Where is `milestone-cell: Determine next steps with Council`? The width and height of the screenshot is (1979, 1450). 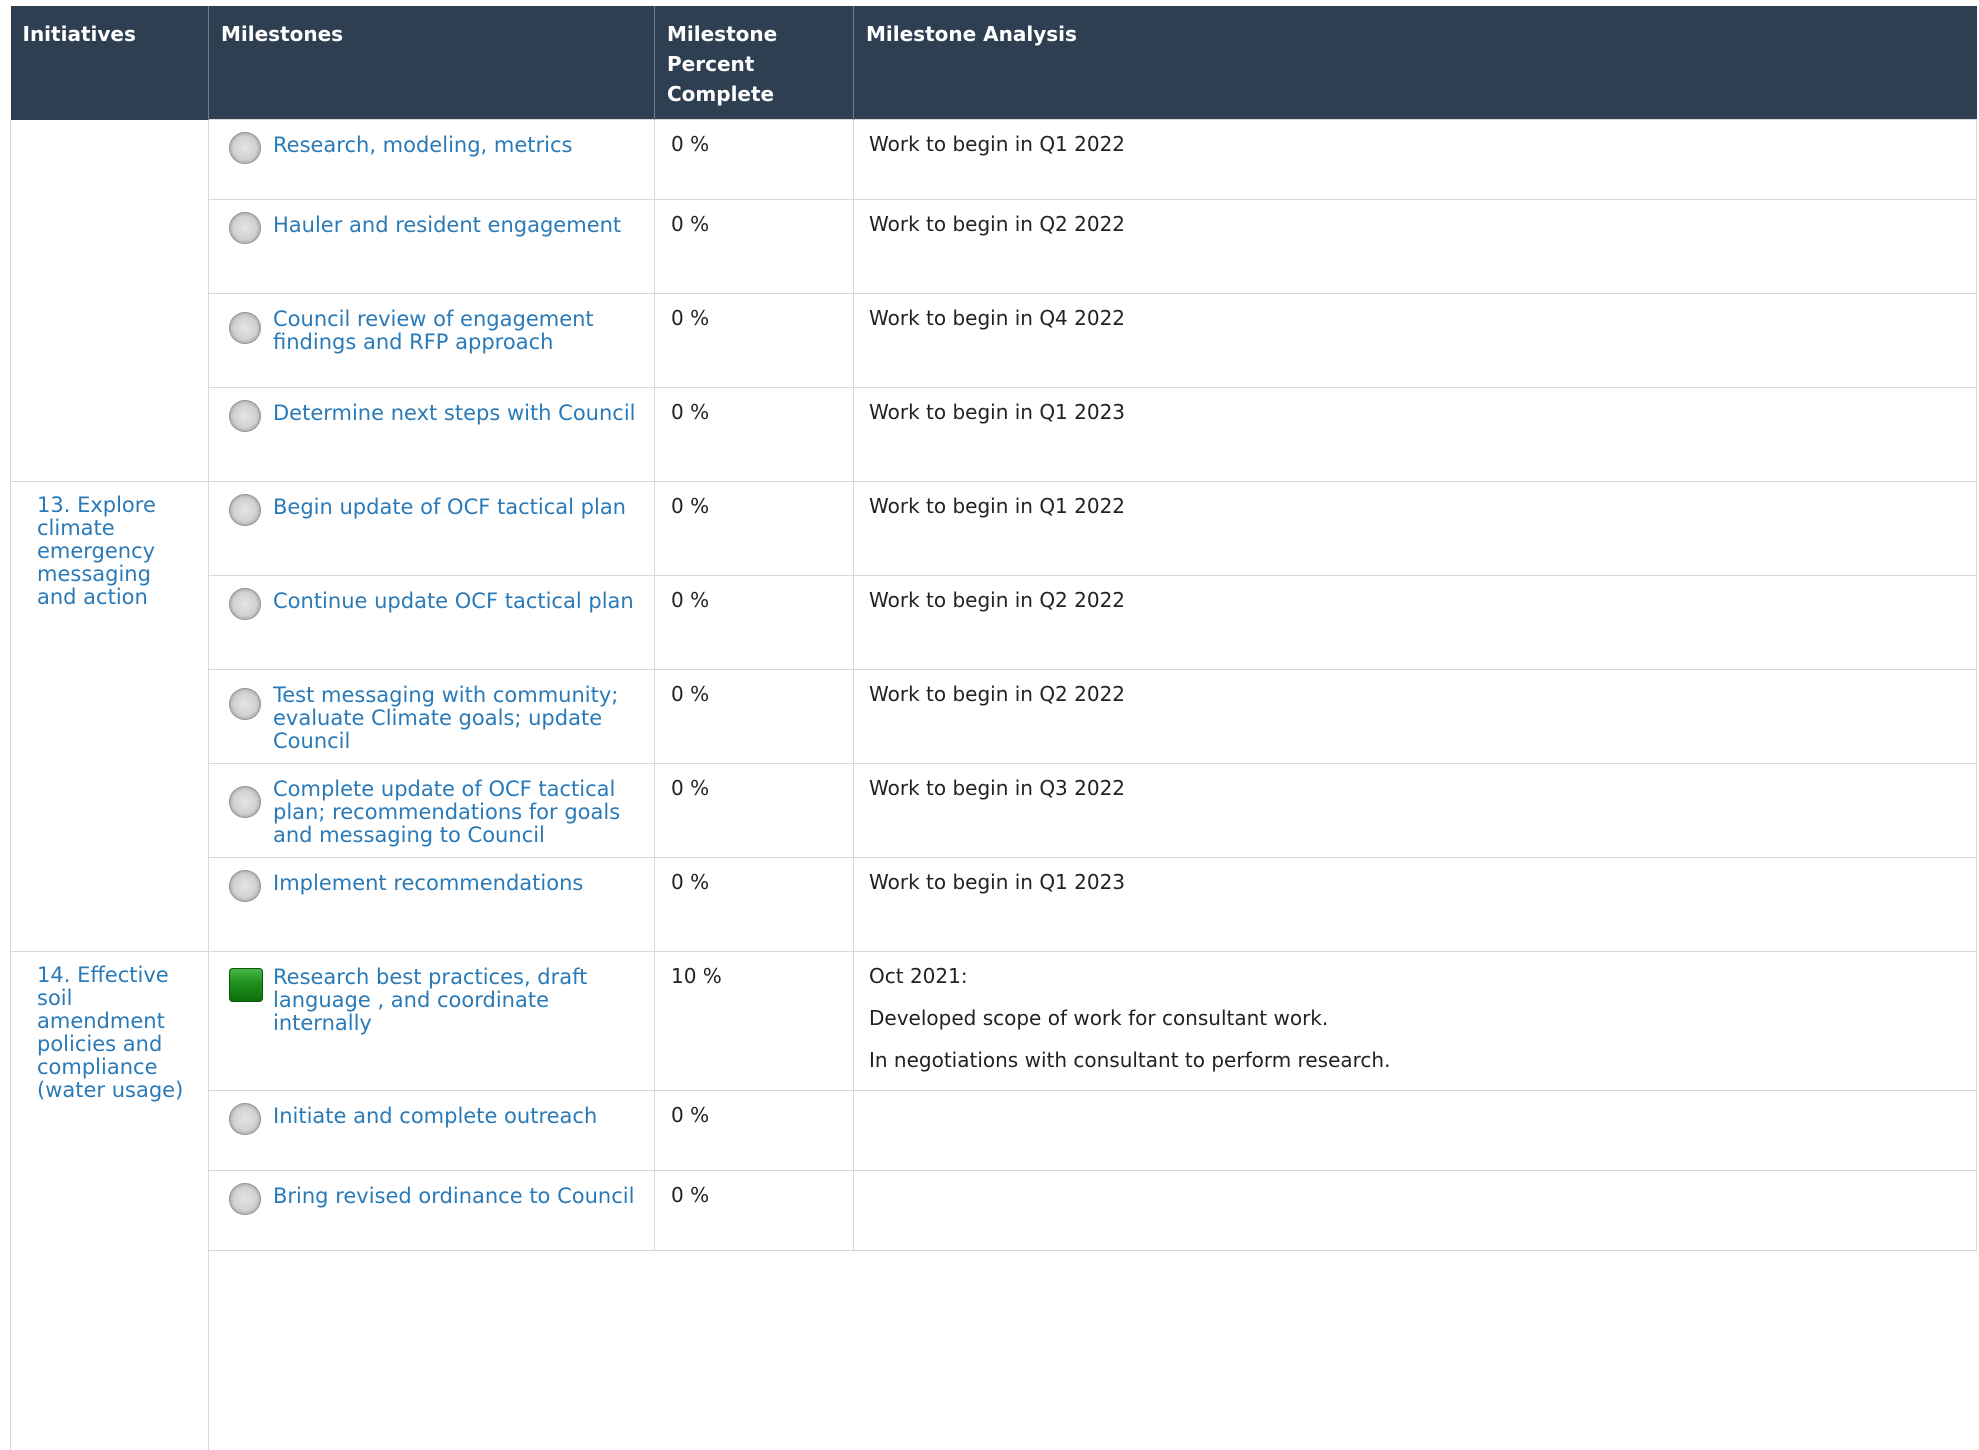 milestone-cell: Determine next steps with Council is located at coordinates (431, 434).